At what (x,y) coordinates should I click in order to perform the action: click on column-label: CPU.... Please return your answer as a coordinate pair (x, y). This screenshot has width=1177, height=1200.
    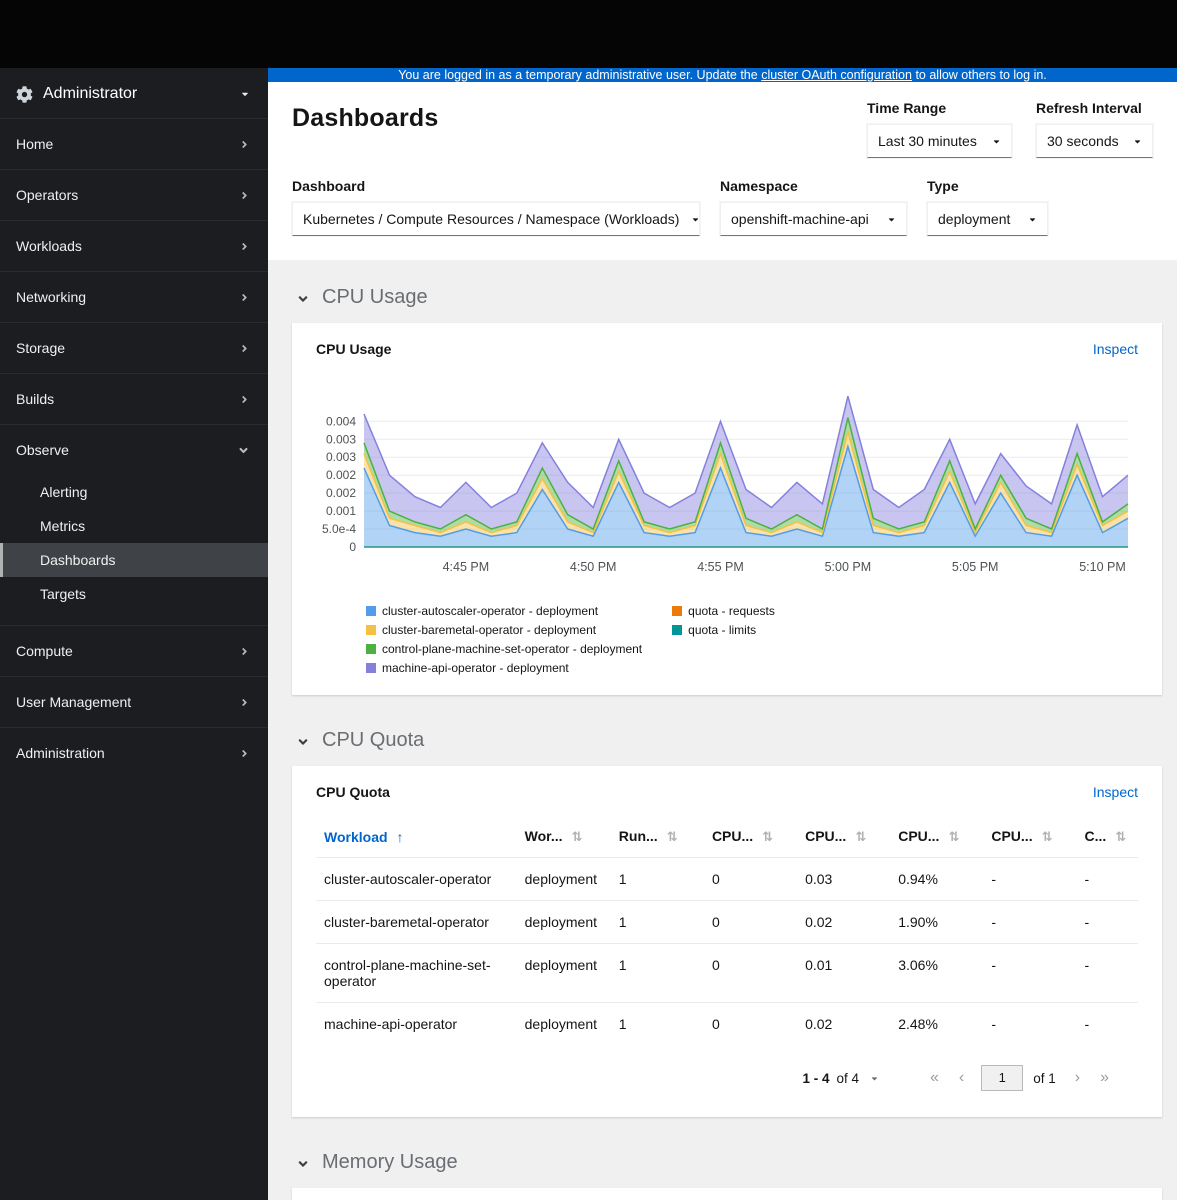
    Looking at the image, I should click on (919, 836).